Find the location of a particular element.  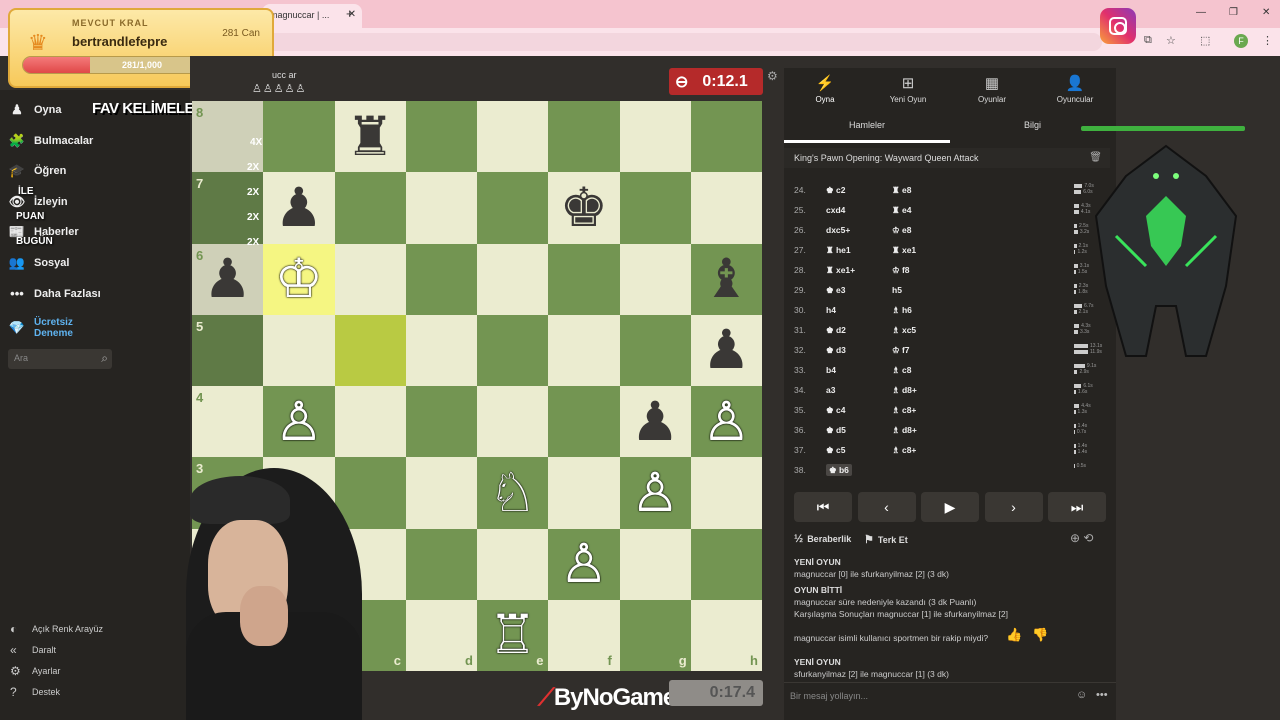

sidebar-bottom-item-3: ? Destek is located at coordinates (35, 692).